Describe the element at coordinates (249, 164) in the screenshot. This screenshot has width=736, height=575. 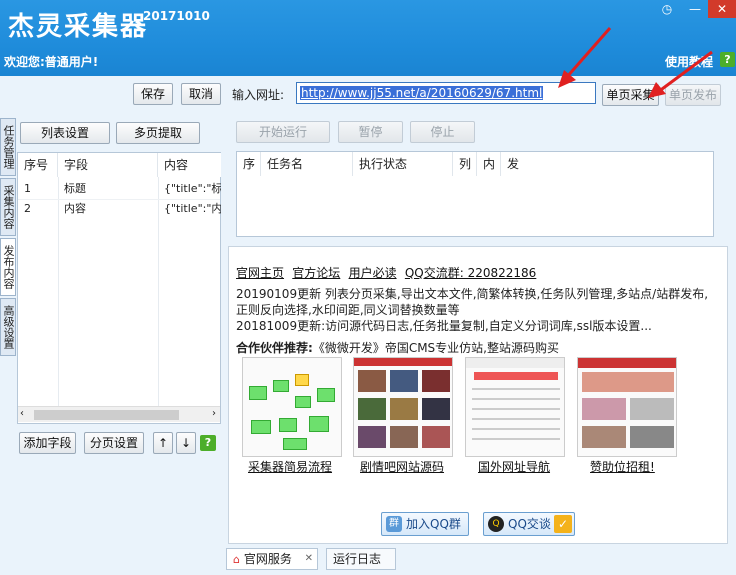
I see `column-header-seq: 序` at that location.